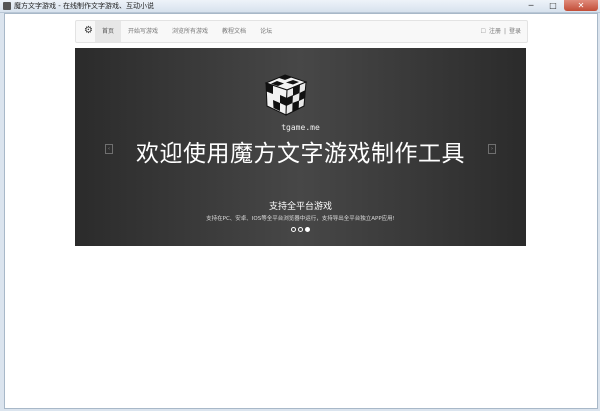 The image size is (600, 411). What do you see at coordinates (190, 31) in the screenshot?
I see `nav-item-browse-games: 浏览所有游戏` at bounding box center [190, 31].